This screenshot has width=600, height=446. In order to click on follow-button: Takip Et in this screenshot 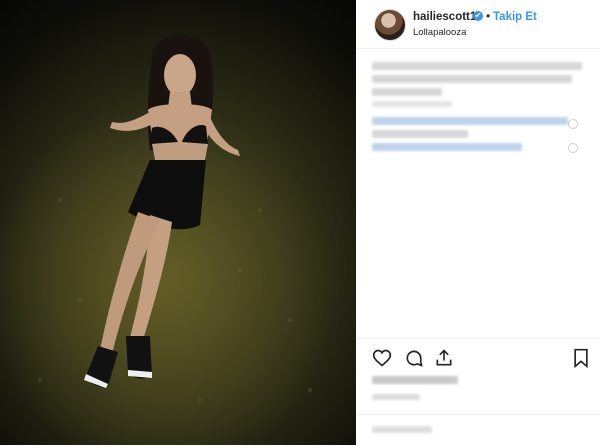, I will do `click(515, 17)`.